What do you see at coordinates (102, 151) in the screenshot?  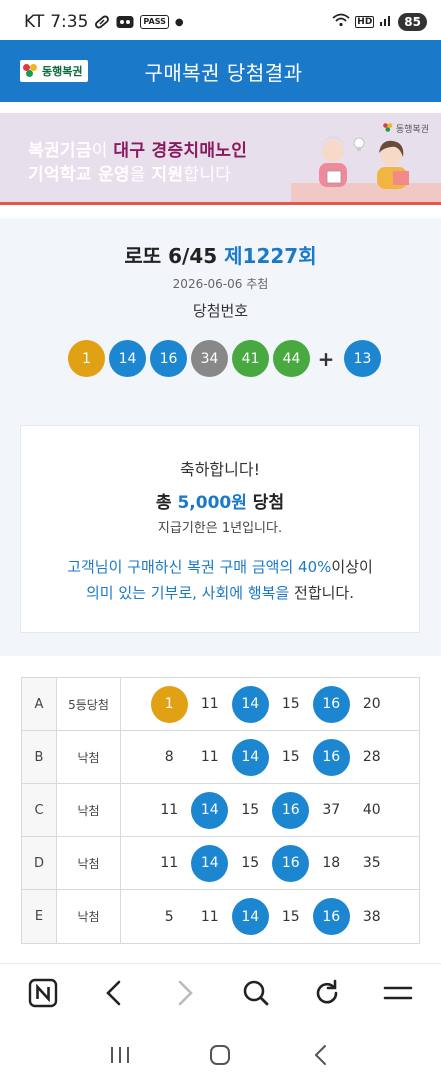 I see `banner-text: 이` at bounding box center [102, 151].